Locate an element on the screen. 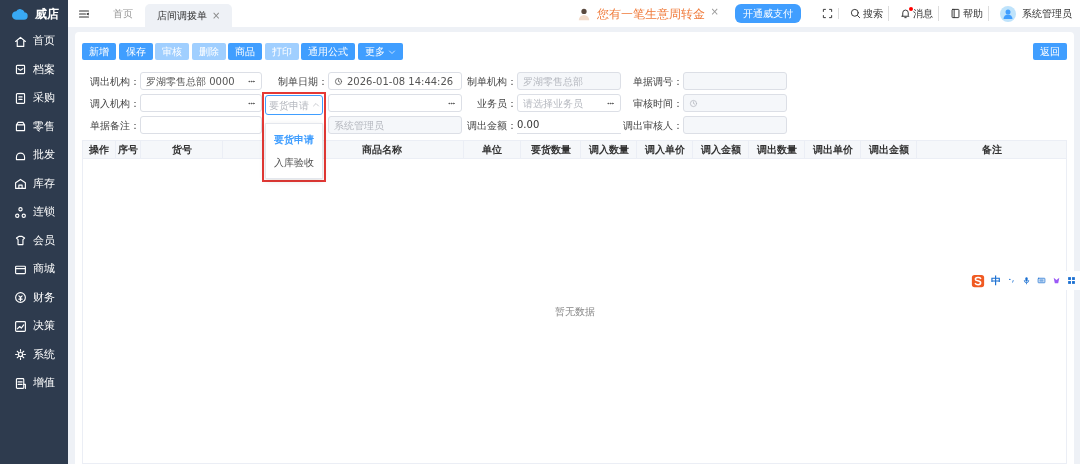 Image resolution: width=1080 pixels, height=464 pixels. column-header: 要货数量 is located at coordinates (551, 149).